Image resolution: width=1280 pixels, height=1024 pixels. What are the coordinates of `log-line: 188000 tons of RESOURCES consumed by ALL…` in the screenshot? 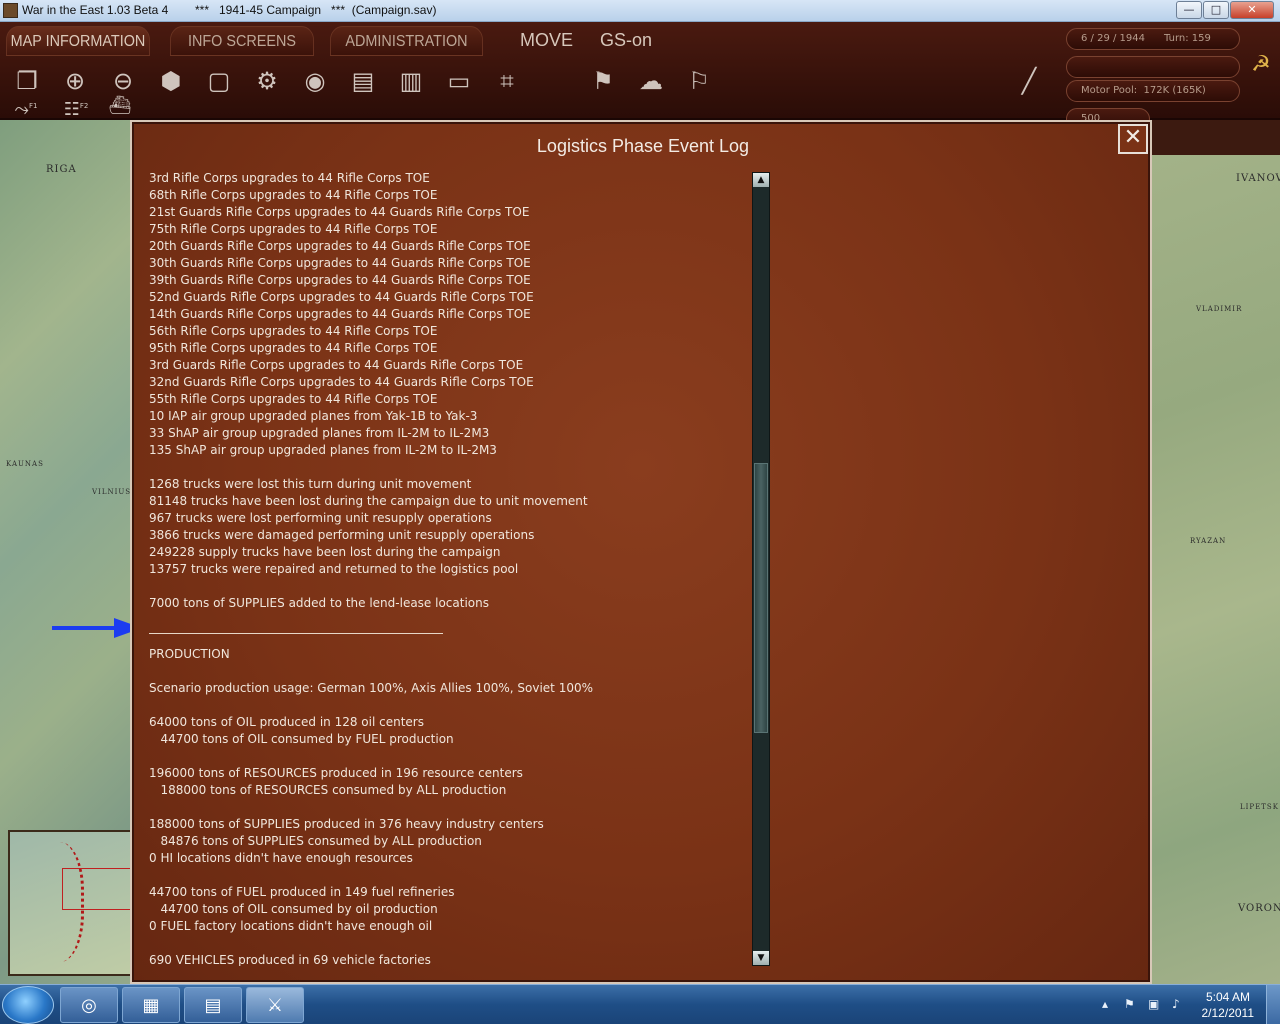 It's located at (328, 790).